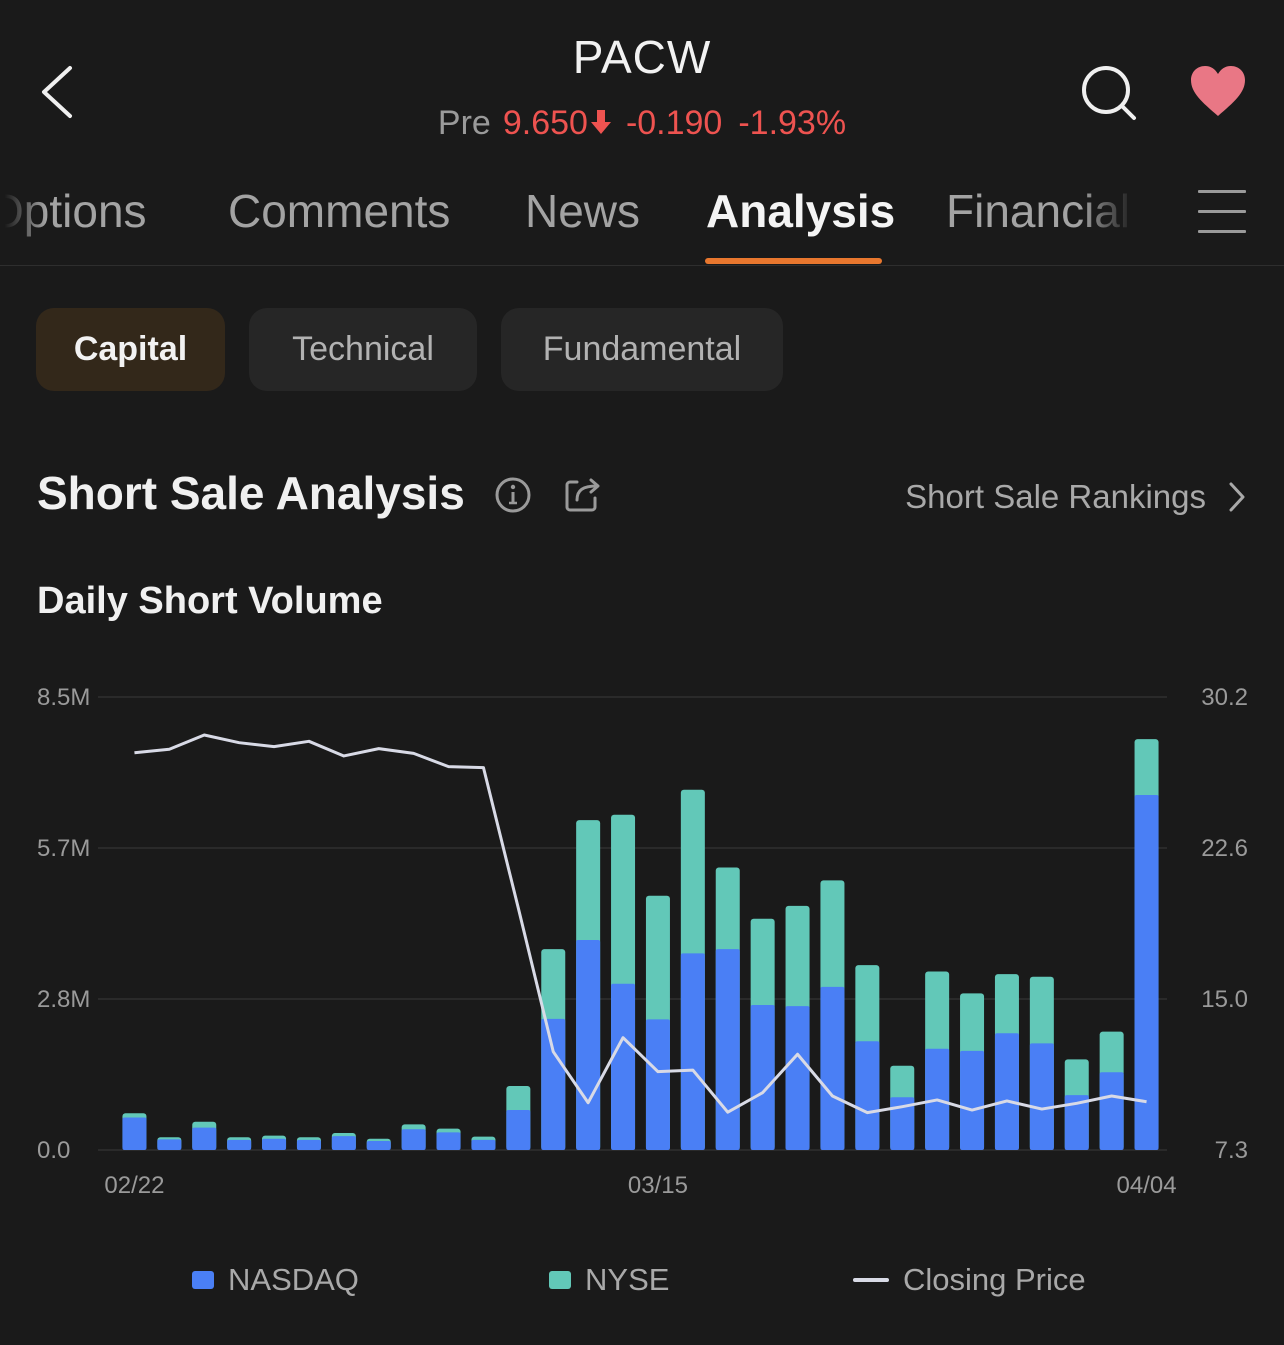 The image size is (1284, 1345). I want to click on short-sale-rankings-link: Short Sale Rankings, so click(1075, 497).